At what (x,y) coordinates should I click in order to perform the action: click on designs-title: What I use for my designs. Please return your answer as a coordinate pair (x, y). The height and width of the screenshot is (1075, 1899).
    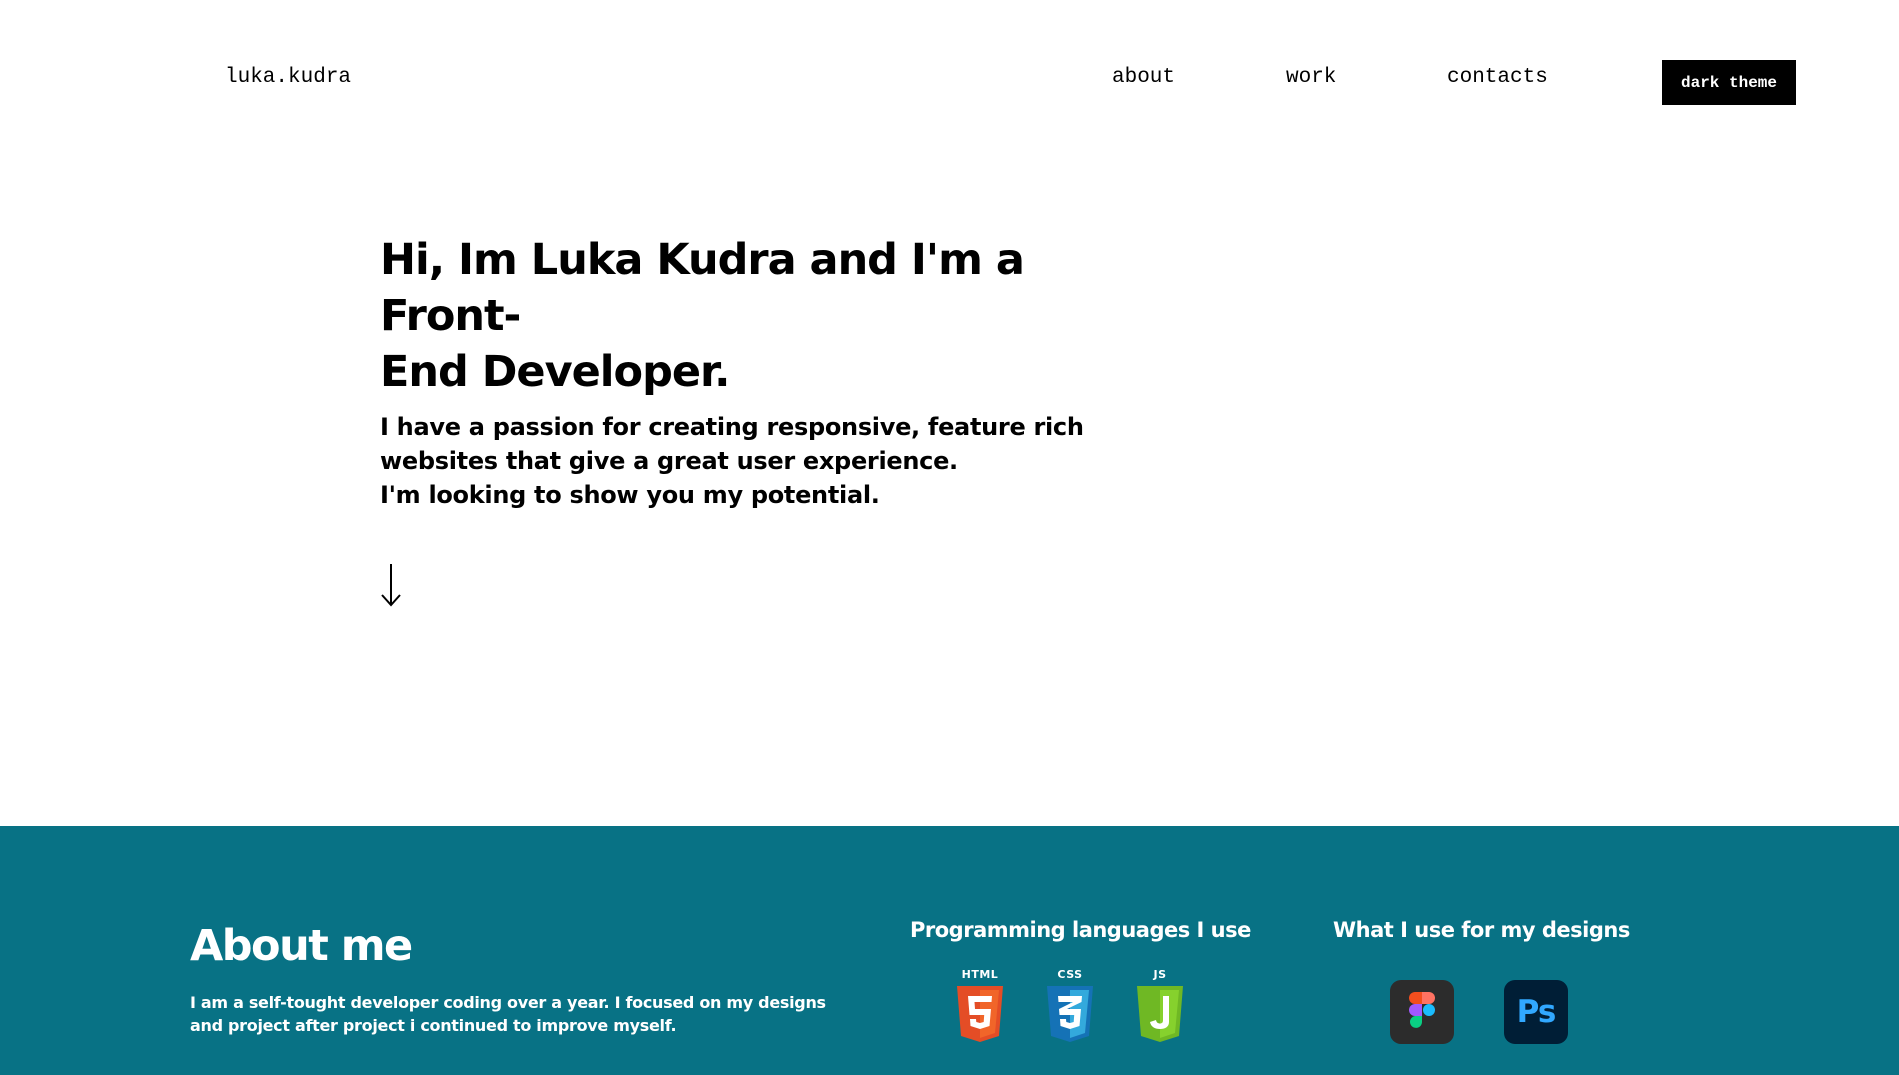
    Looking at the image, I should click on (1481, 930).